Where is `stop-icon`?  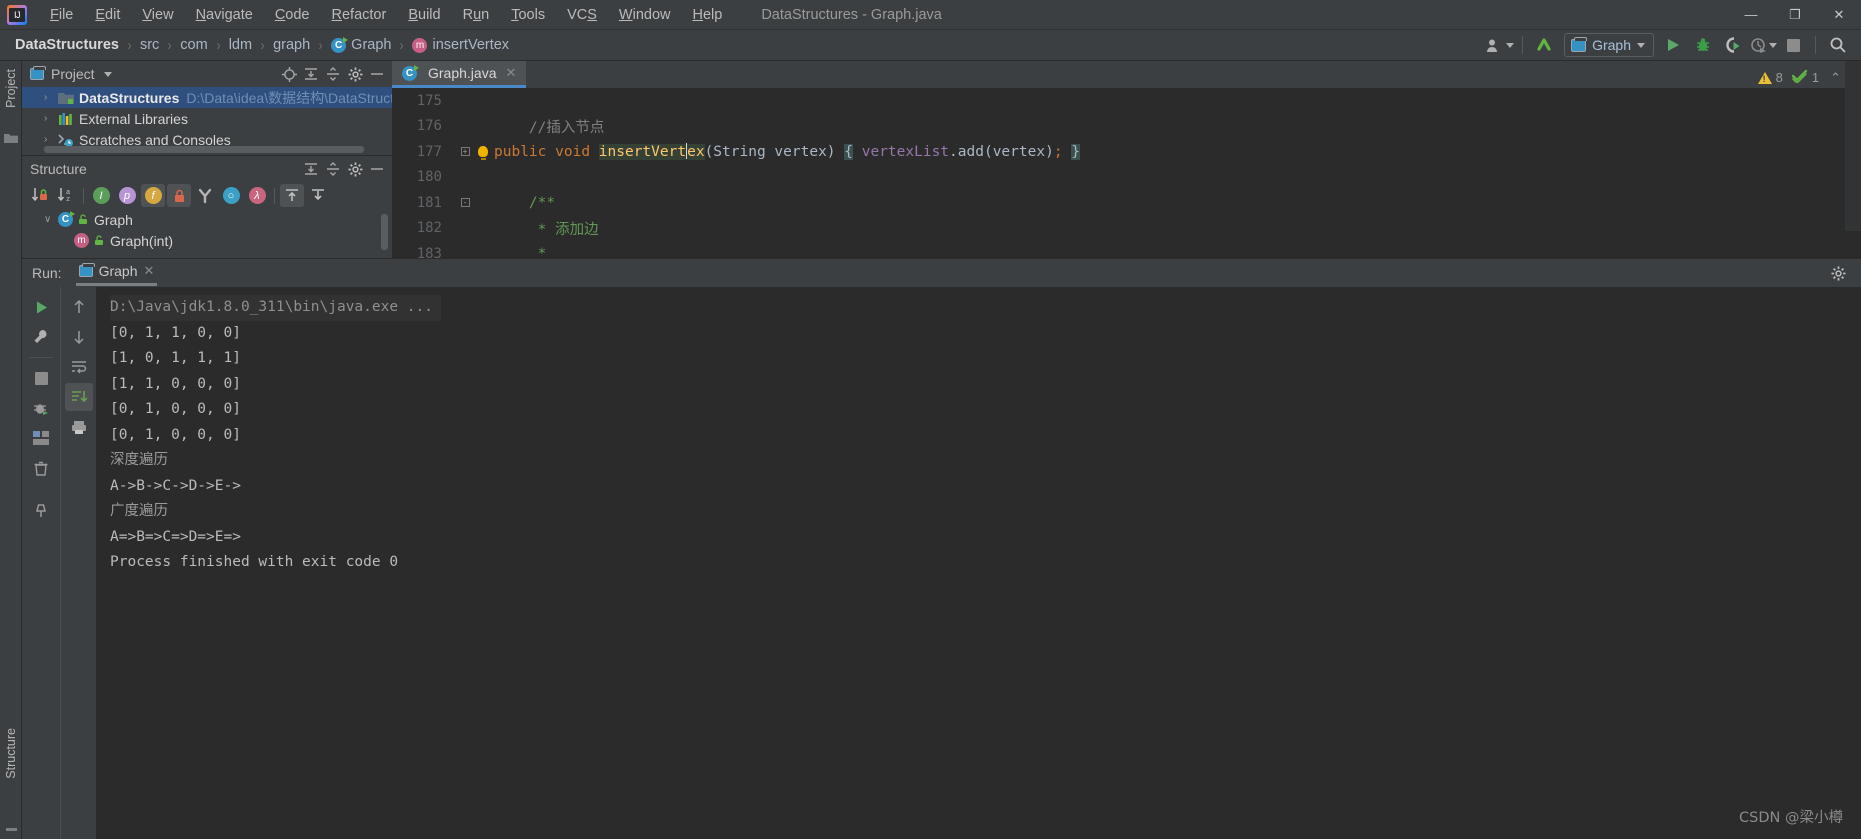 stop-icon is located at coordinates (41, 378).